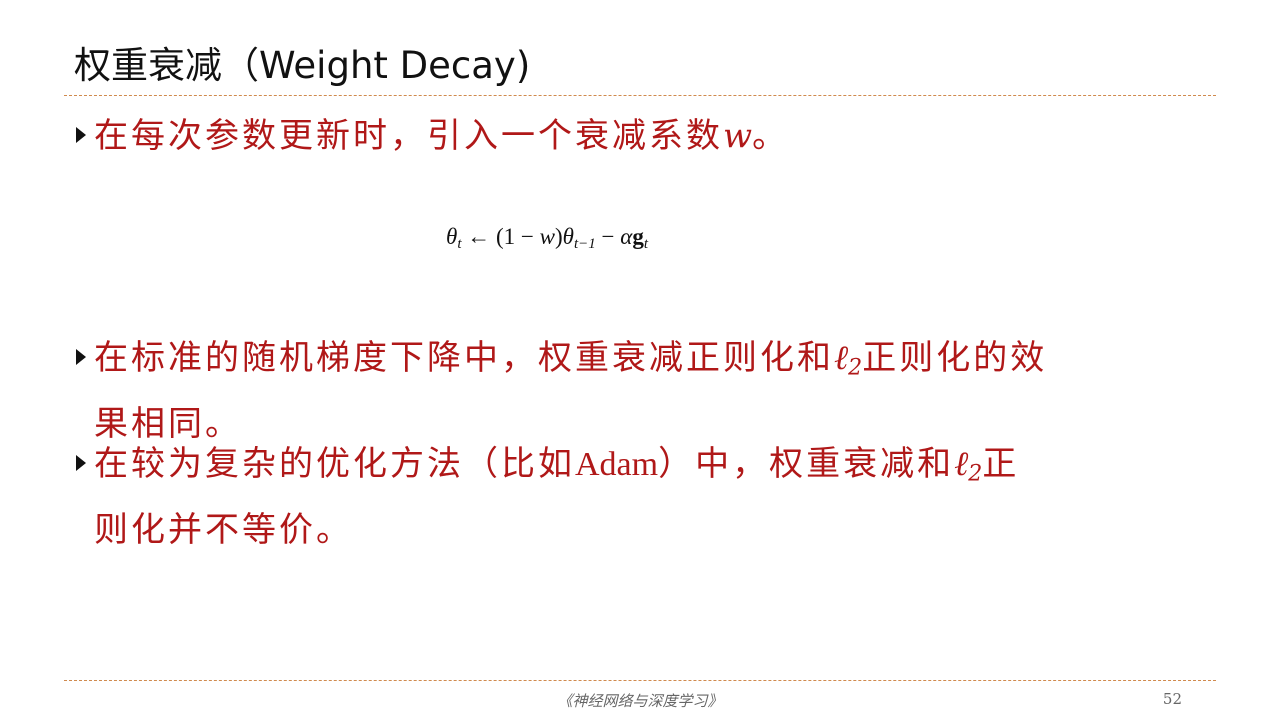 This screenshot has width=1280, height=720. I want to click on formula-sub-t-grad: t, so click(645, 243).